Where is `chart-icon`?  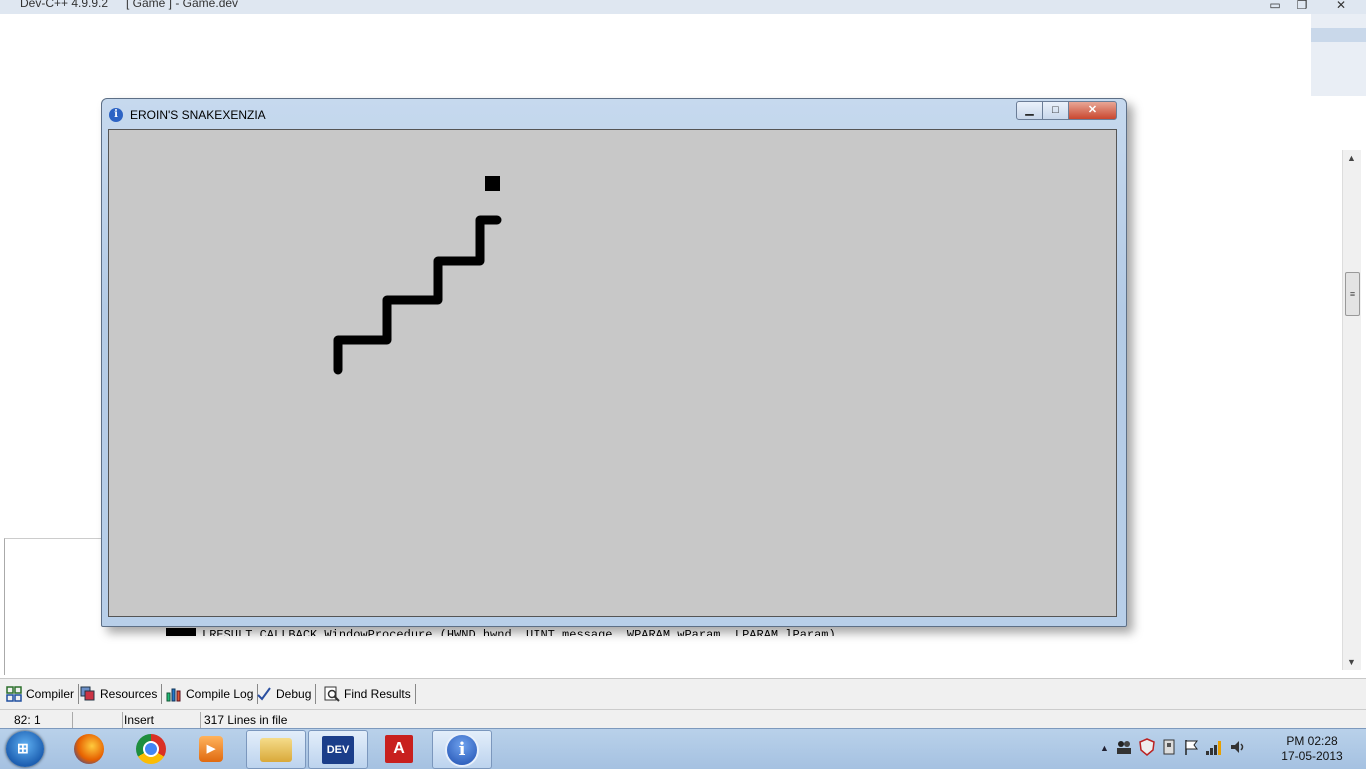 chart-icon is located at coordinates (174, 694).